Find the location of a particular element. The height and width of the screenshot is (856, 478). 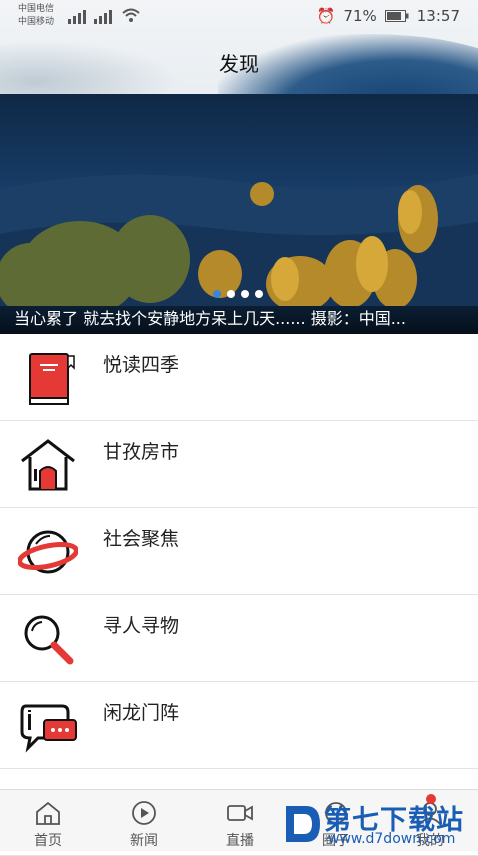

tab-home: 首页 is located at coordinates (48, 820).